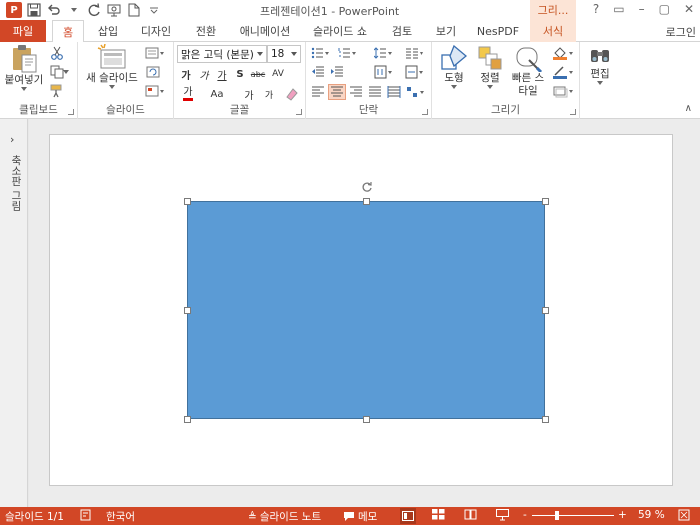 The image size is (700, 525). What do you see at coordinates (222, 74) in the screenshot?
I see `underline-button: 가` at bounding box center [222, 74].